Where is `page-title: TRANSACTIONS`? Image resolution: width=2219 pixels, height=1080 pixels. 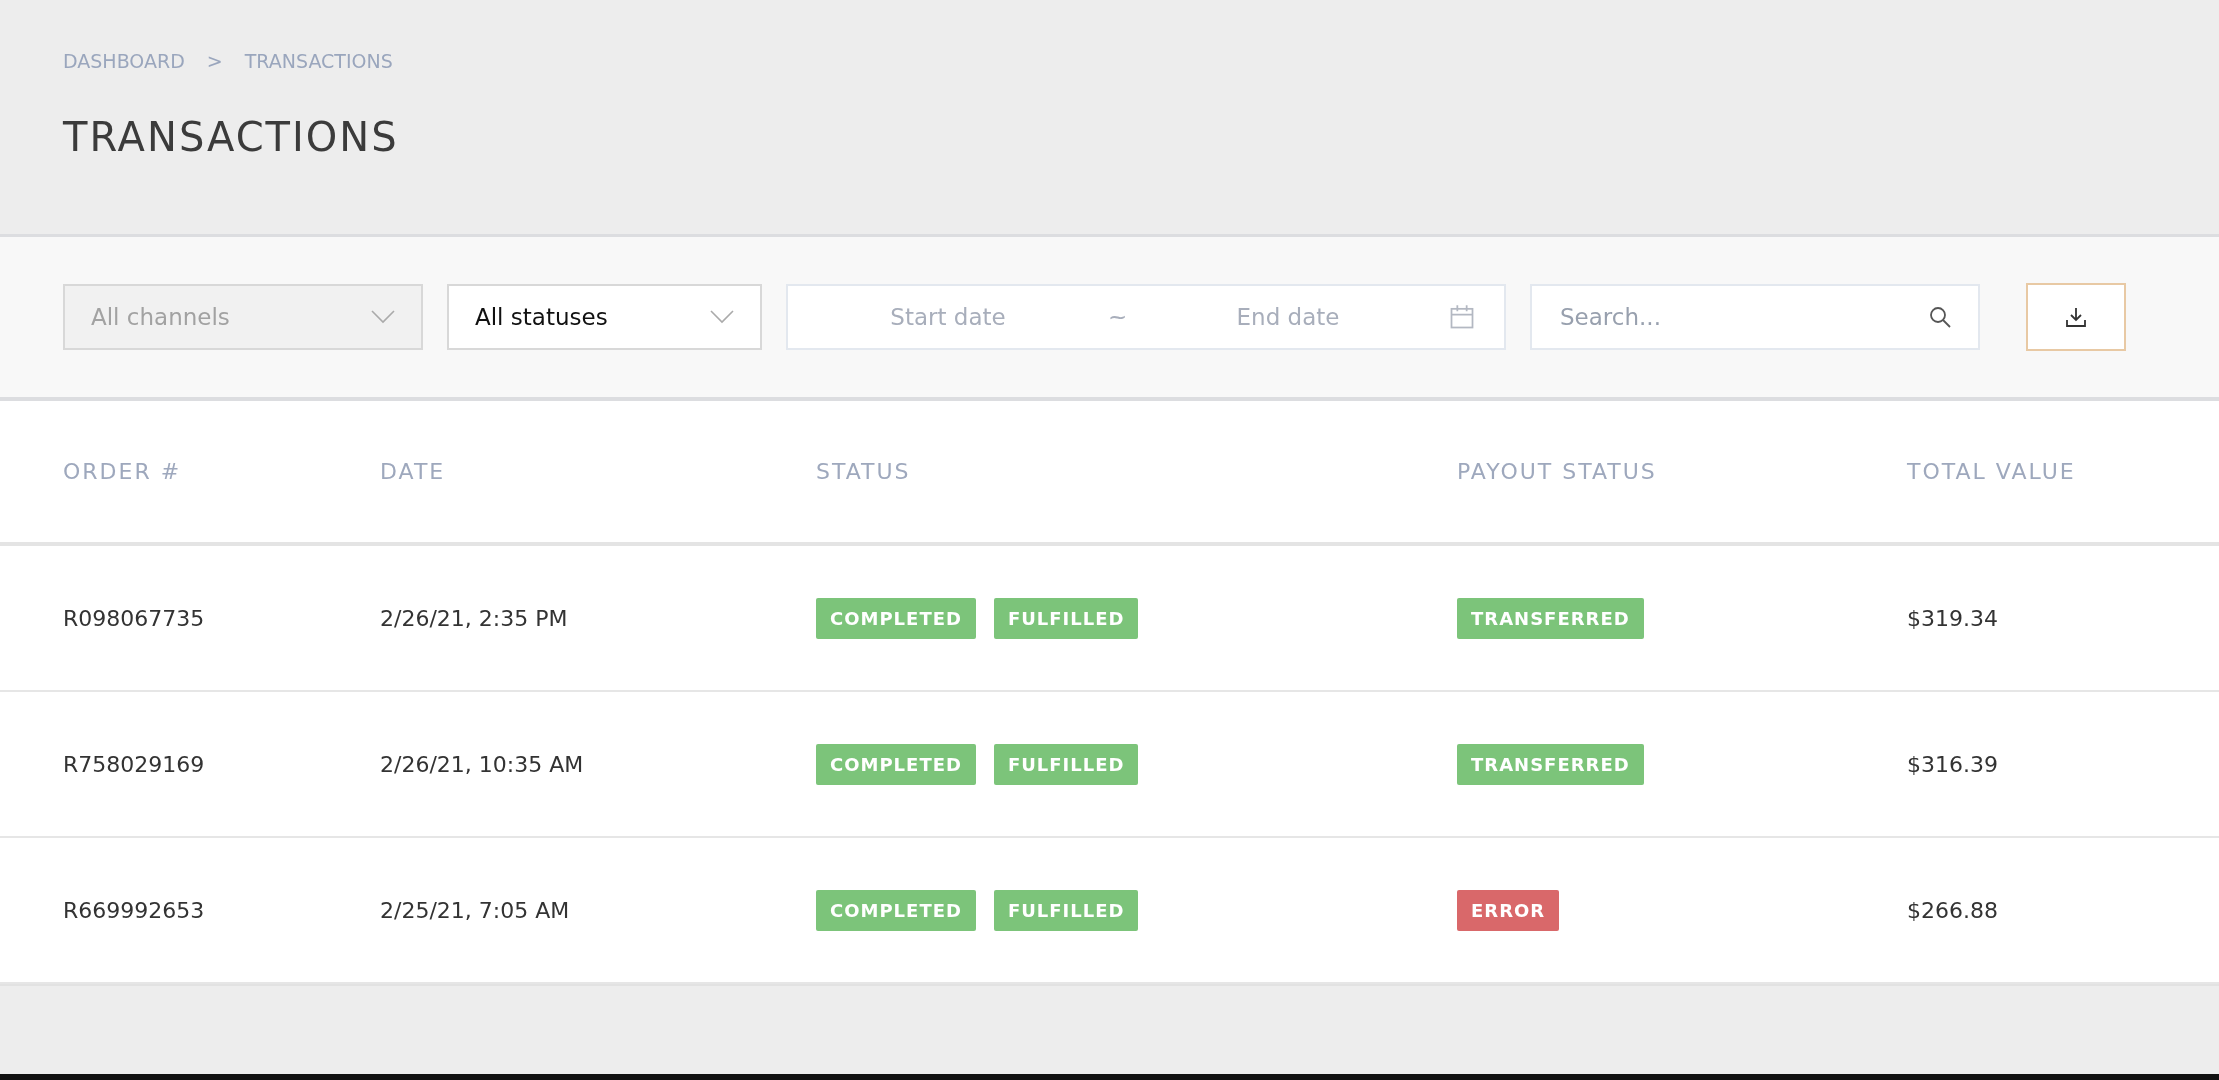
page-title: TRANSACTIONS is located at coordinates (231, 137).